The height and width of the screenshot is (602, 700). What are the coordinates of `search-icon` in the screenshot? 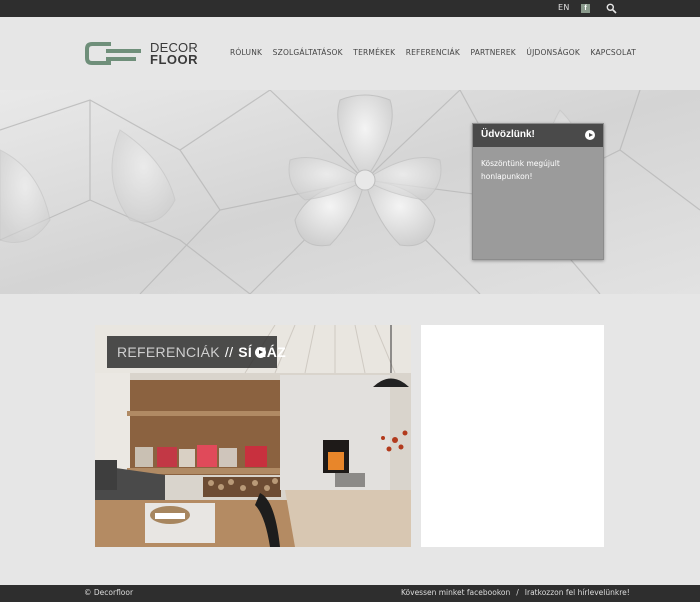 It's located at (611, 8).